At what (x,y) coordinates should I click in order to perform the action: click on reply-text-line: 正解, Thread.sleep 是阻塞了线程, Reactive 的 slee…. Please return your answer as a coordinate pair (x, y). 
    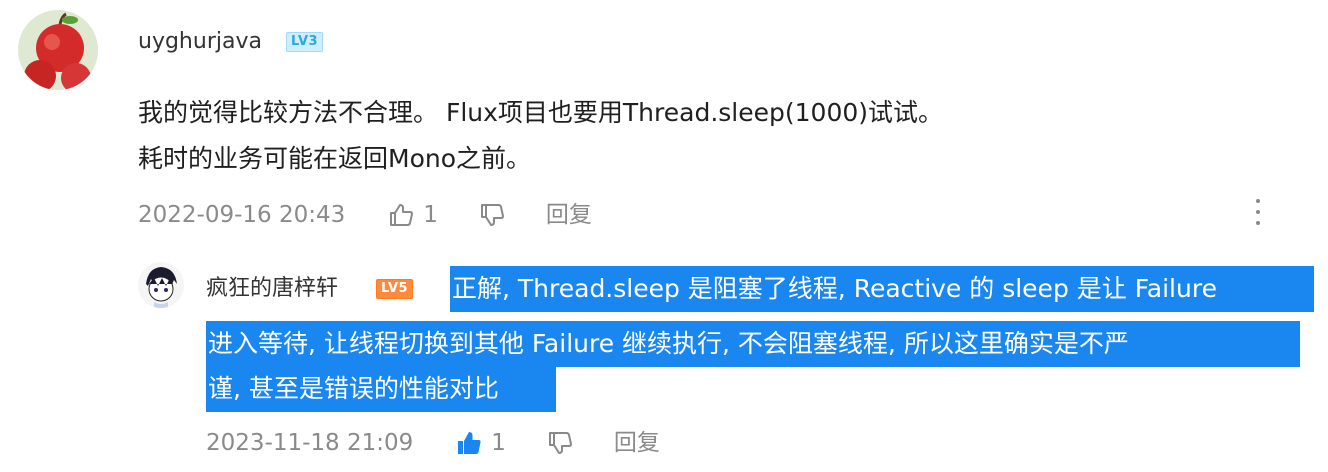
    Looking at the image, I should click on (882, 289).